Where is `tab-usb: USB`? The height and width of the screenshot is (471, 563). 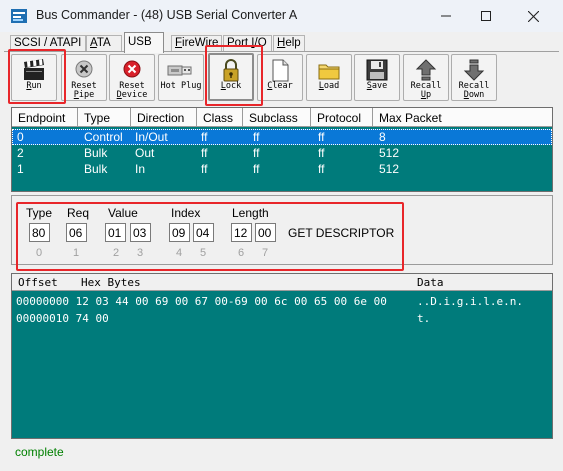
tab-usb: USB is located at coordinates (144, 42).